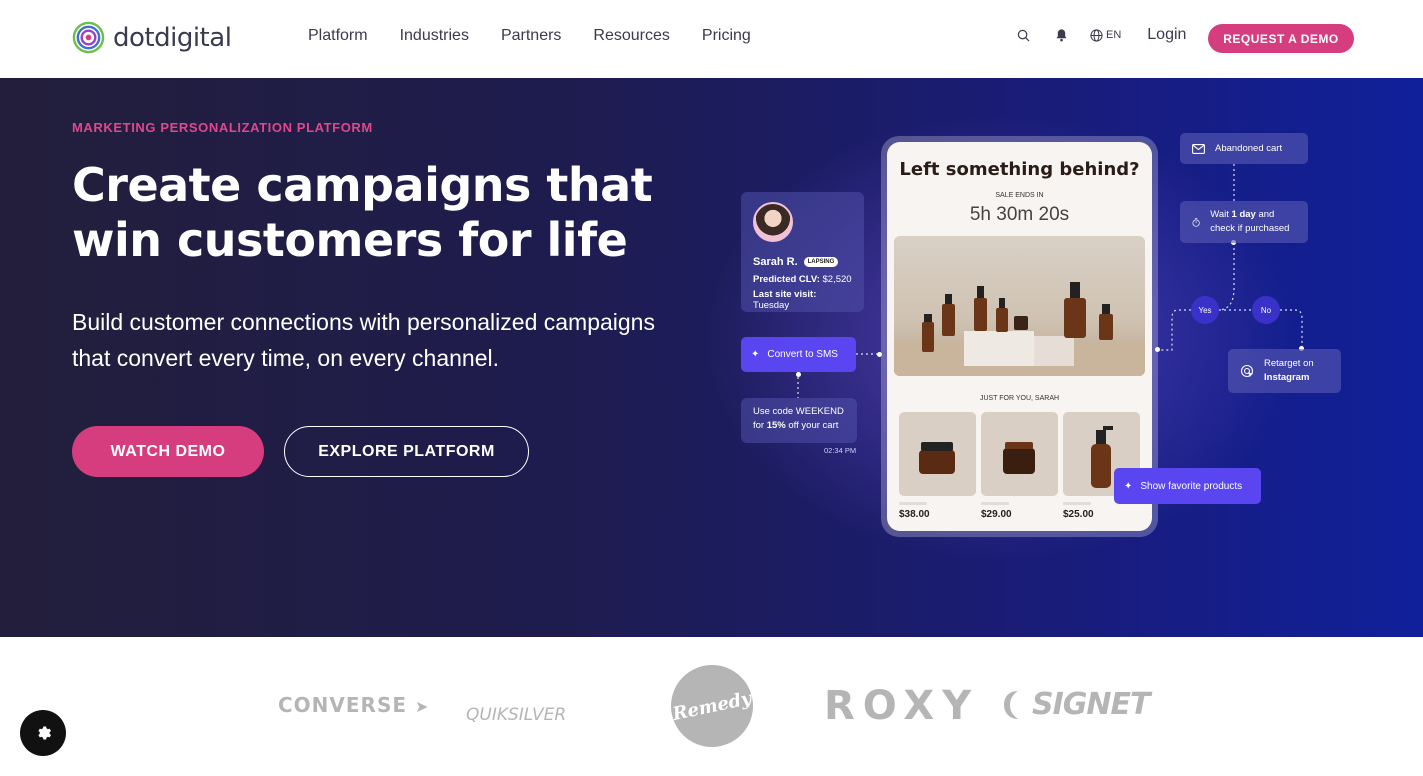 The height and width of the screenshot is (776, 1423). I want to click on gear-icon, so click(44, 733).